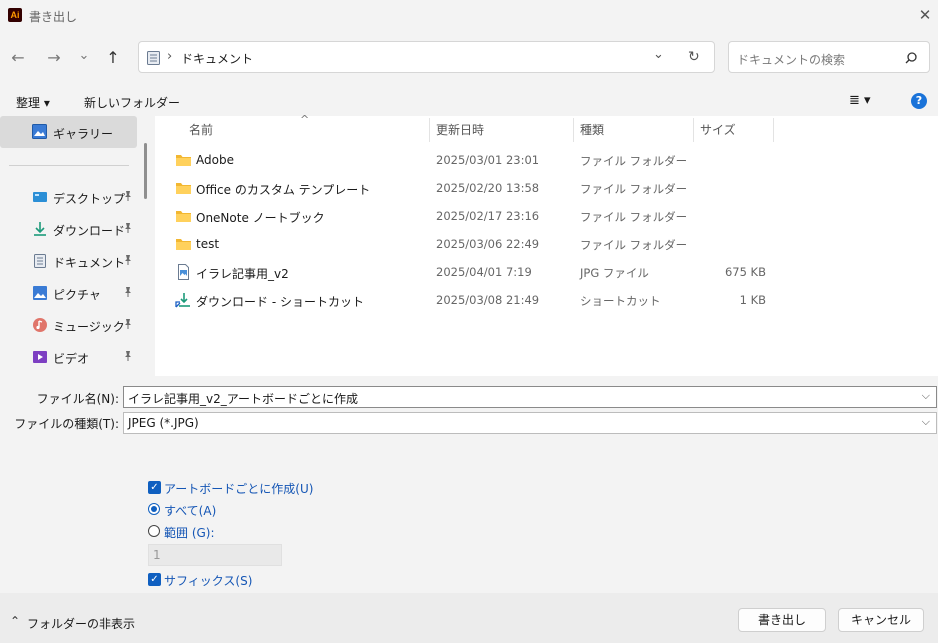 The height and width of the screenshot is (643, 938). I want to click on file-row: Adobe 2025/03/01 23:01 ファイル フォルダー, so click(546, 160).